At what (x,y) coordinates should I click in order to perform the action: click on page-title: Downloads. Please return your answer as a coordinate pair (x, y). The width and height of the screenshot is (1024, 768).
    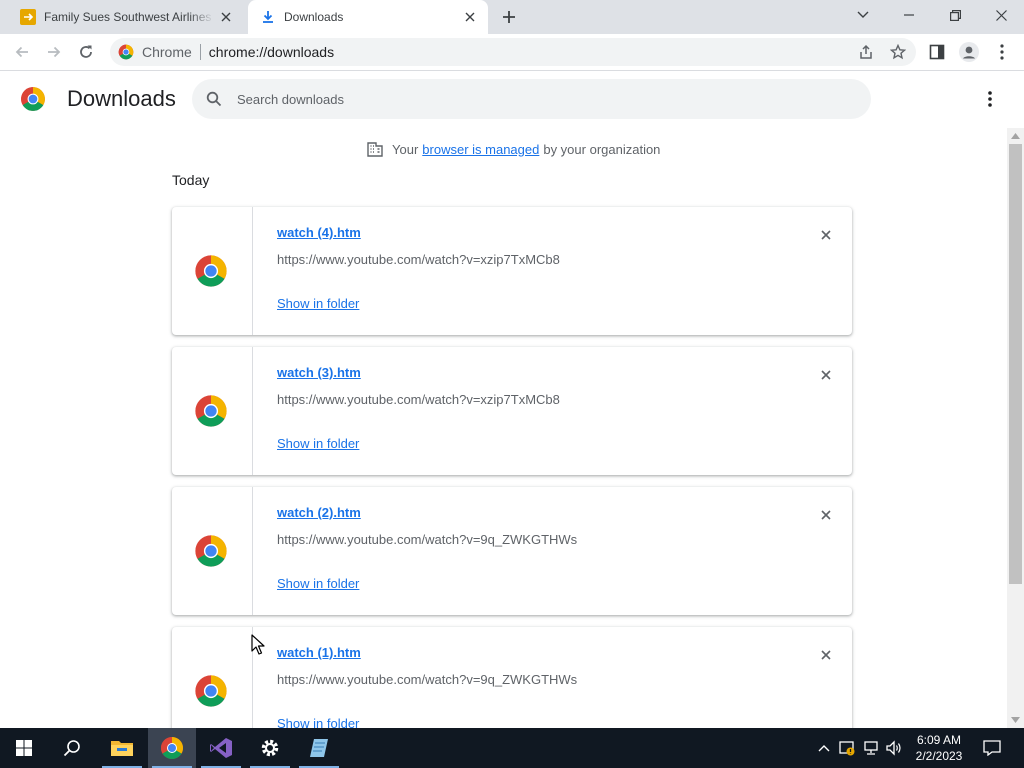
    Looking at the image, I should click on (121, 98).